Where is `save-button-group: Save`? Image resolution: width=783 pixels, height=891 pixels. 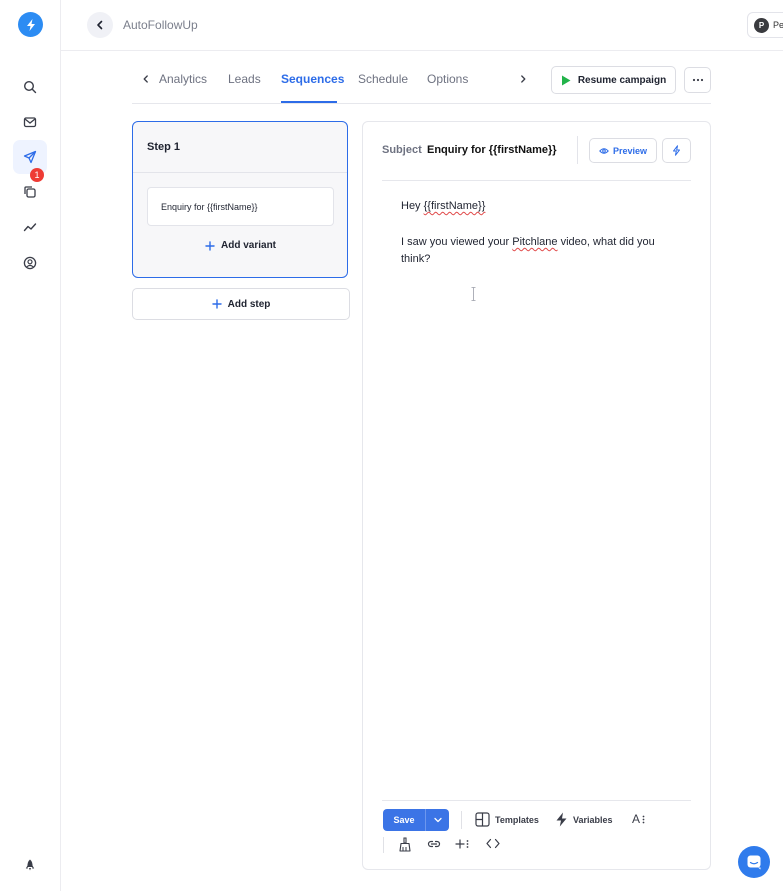
save-button-group: Save is located at coordinates (416, 820).